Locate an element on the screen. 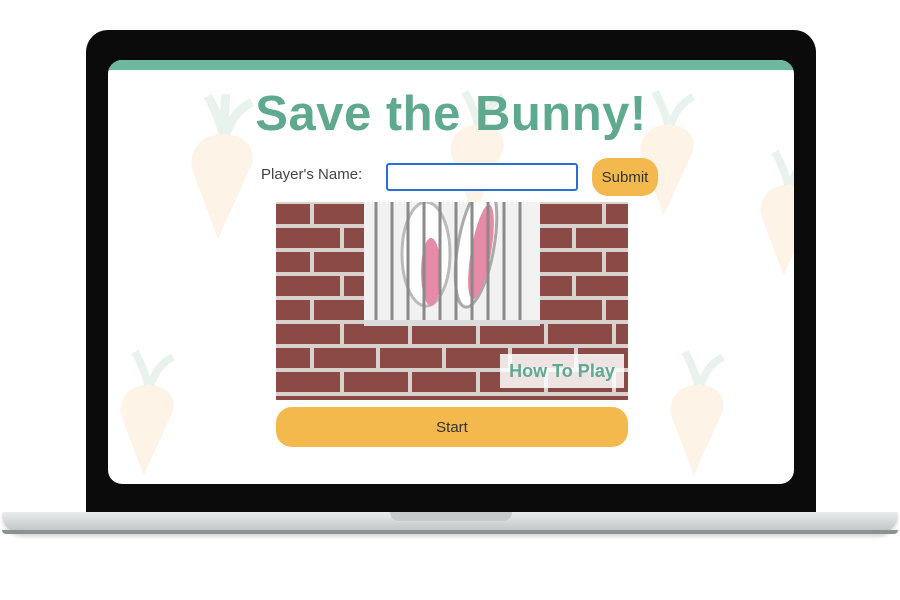  player-name-label: Player's Name: is located at coordinates (312, 174).